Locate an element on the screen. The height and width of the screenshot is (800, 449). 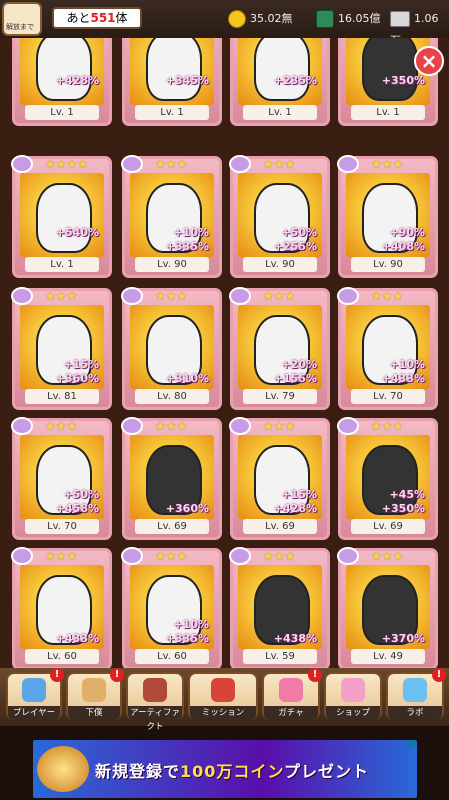
character-card: ★★★★+235%Lv. 1 is located at coordinates (280, 82).